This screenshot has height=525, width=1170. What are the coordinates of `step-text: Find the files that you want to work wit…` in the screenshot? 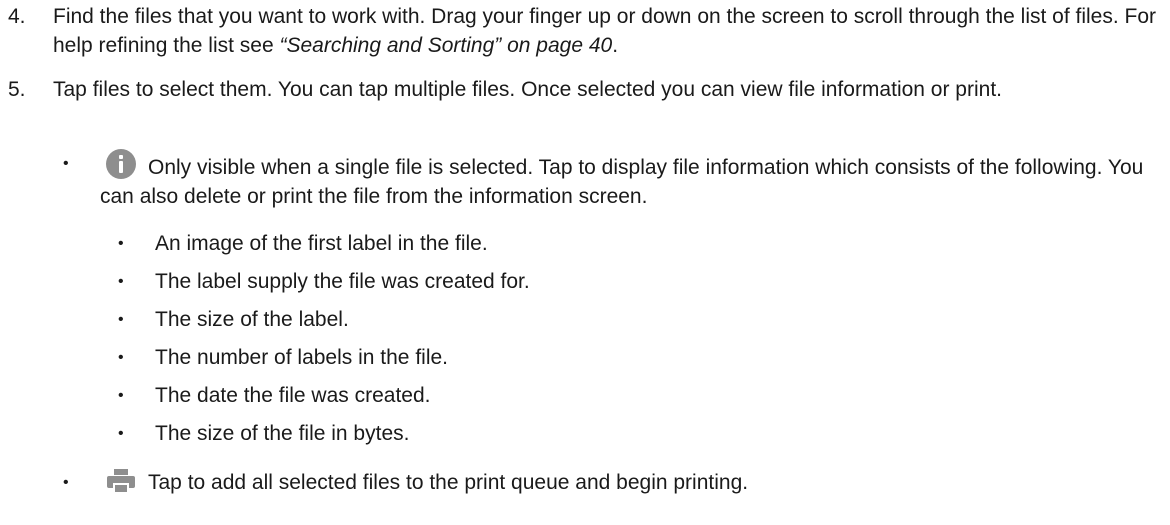 It's located at (608, 31).